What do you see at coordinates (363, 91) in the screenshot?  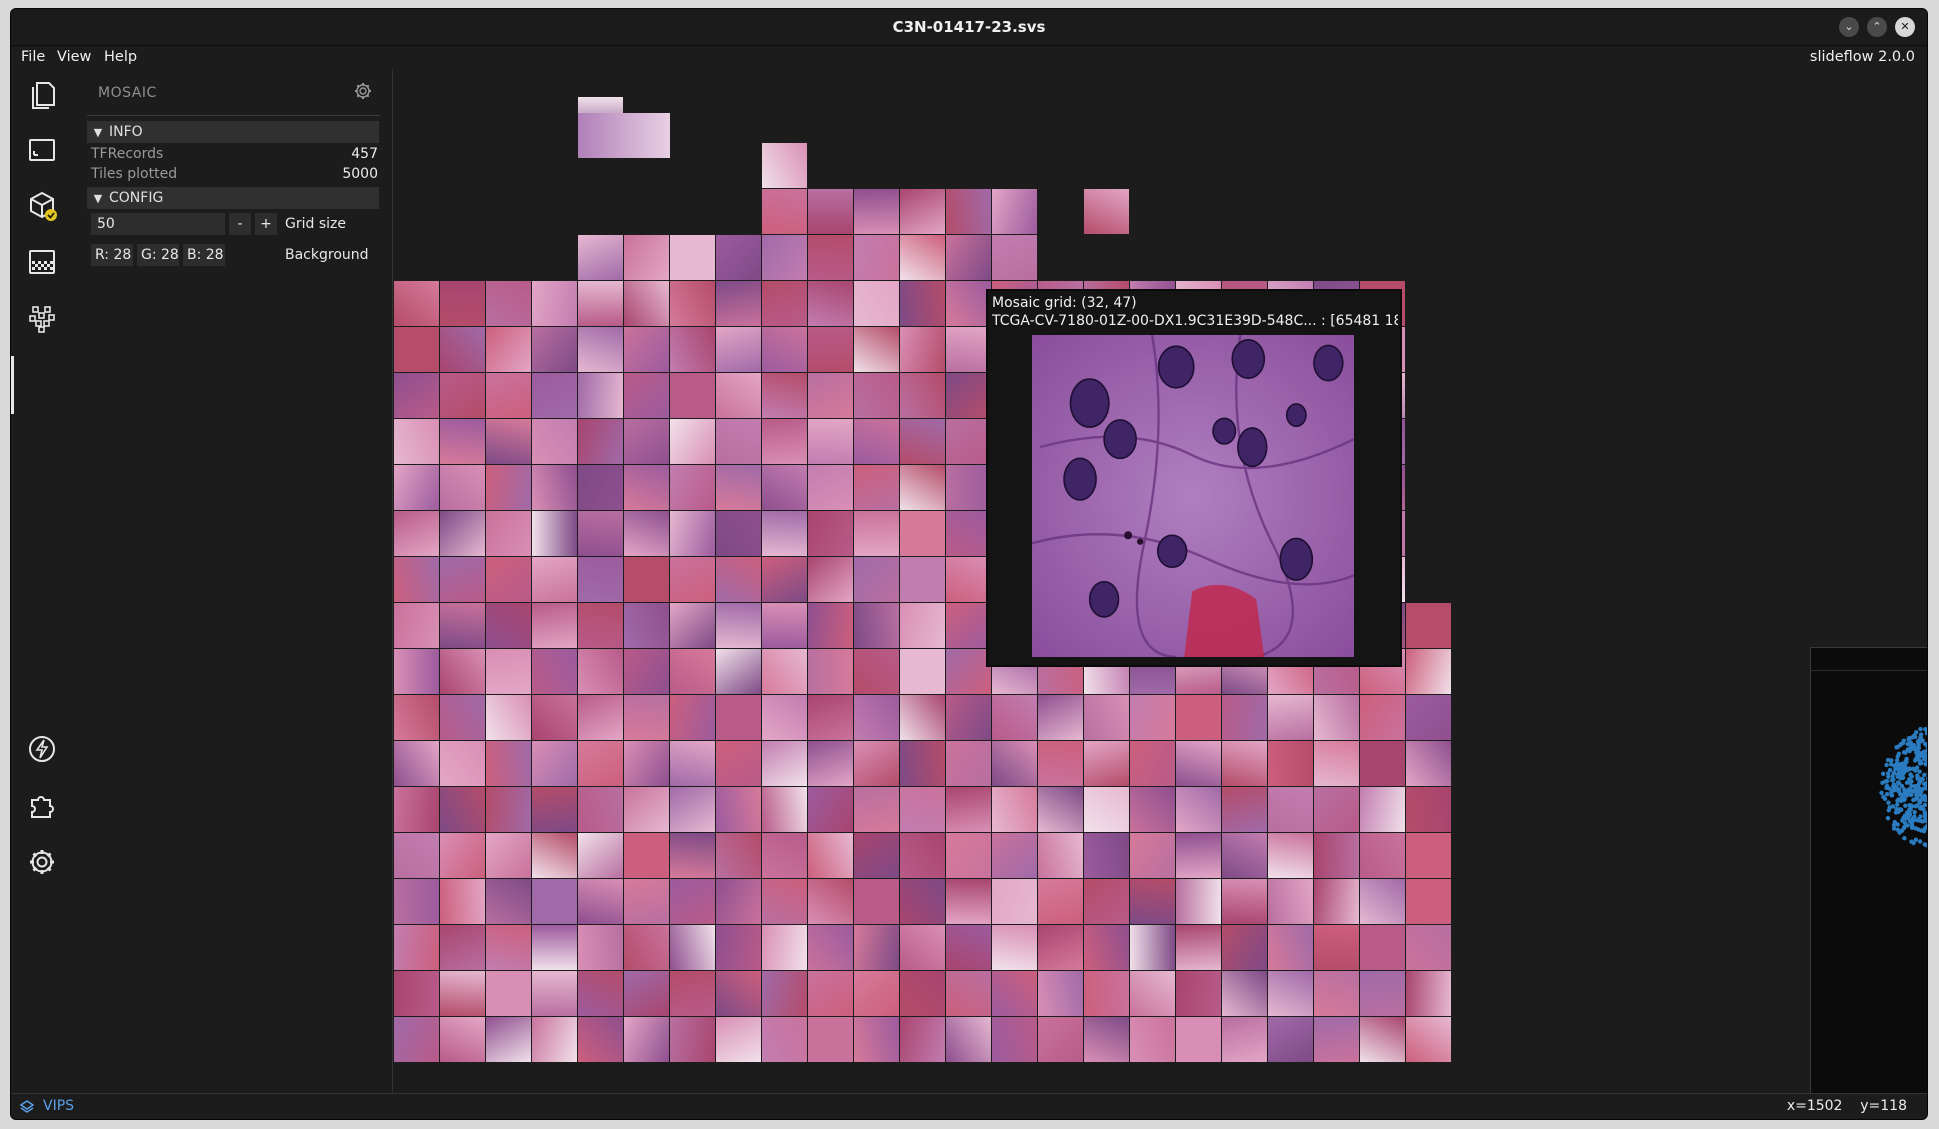 I see `panel-settings-icon` at bounding box center [363, 91].